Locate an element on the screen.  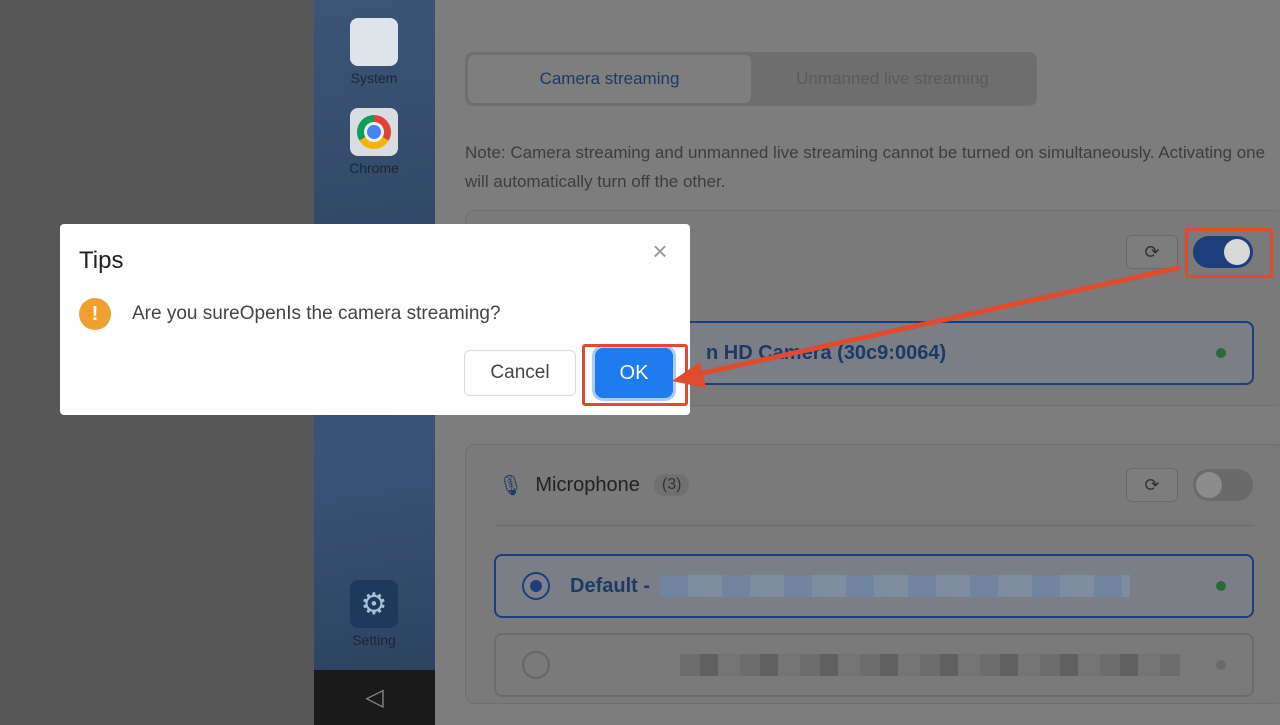
app-label: Chrome is located at coordinates (374, 168).